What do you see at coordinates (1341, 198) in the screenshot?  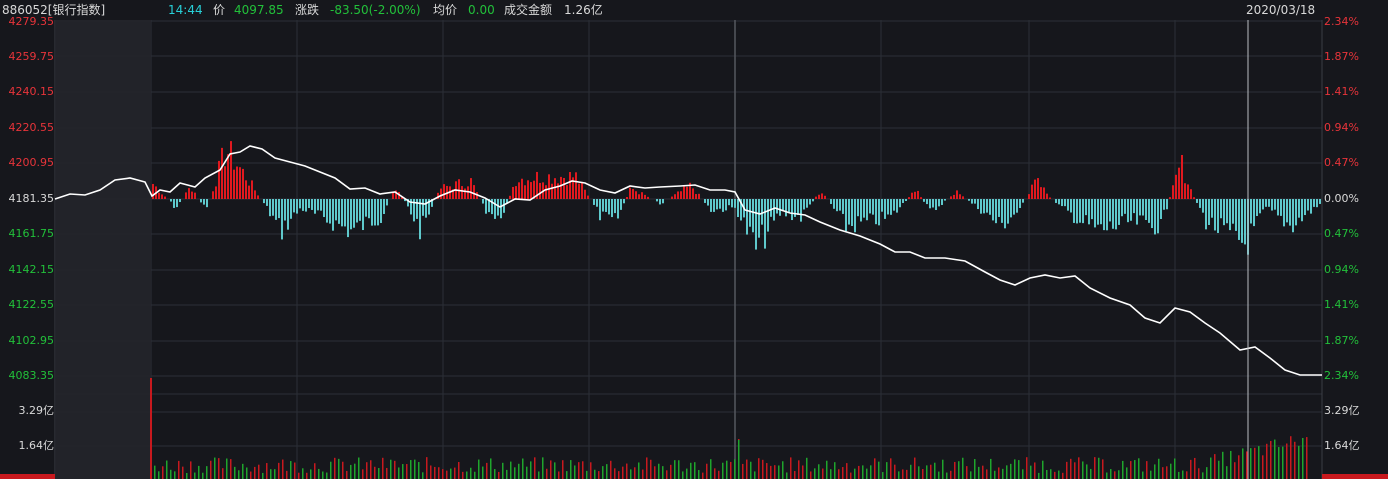 I see `percent-tick-right: 0.00%` at bounding box center [1341, 198].